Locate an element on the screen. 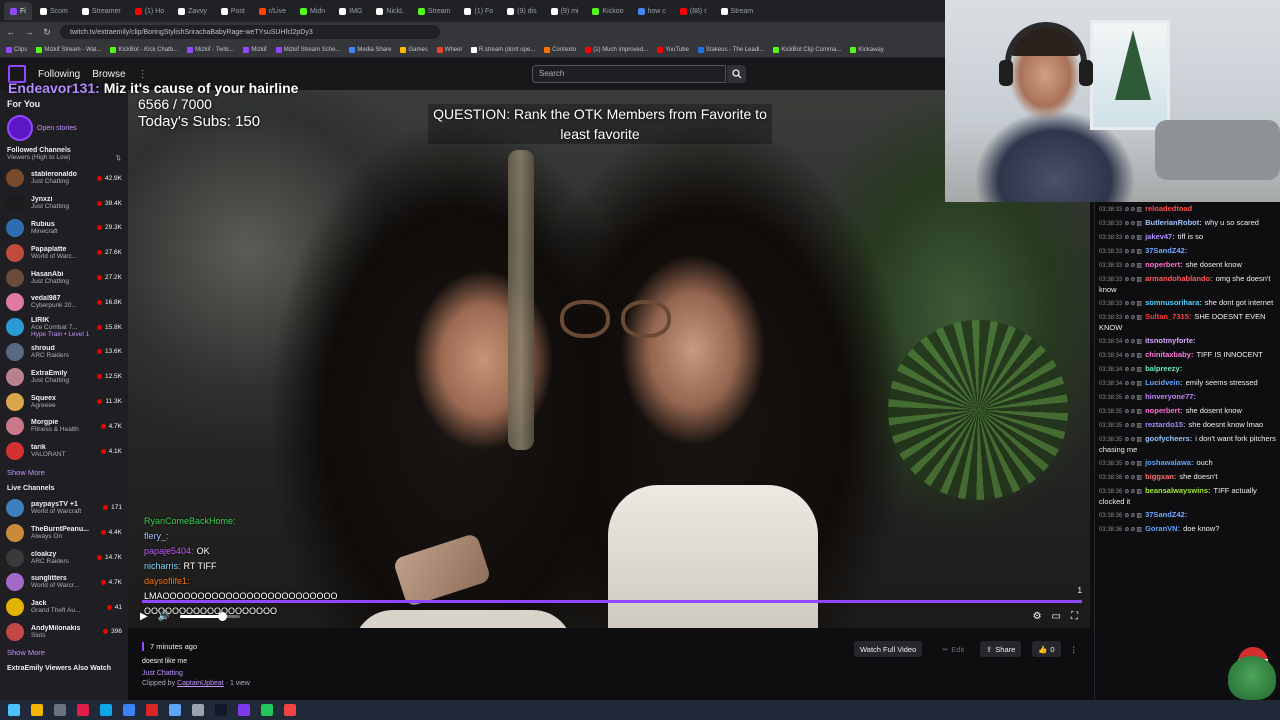 The width and height of the screenshot is (1280, 720). theatre-mode-icon: ▭ is located at coordinates (1056, 616).